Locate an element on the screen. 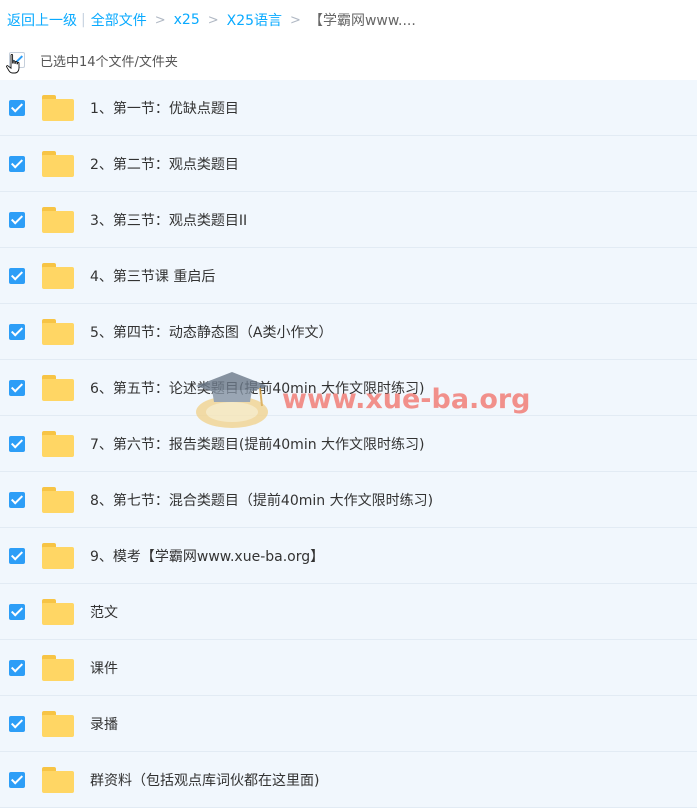 The height and width of the screenshot is (808, 697). hand-cursor-icon is located at coordinates (13, 64).